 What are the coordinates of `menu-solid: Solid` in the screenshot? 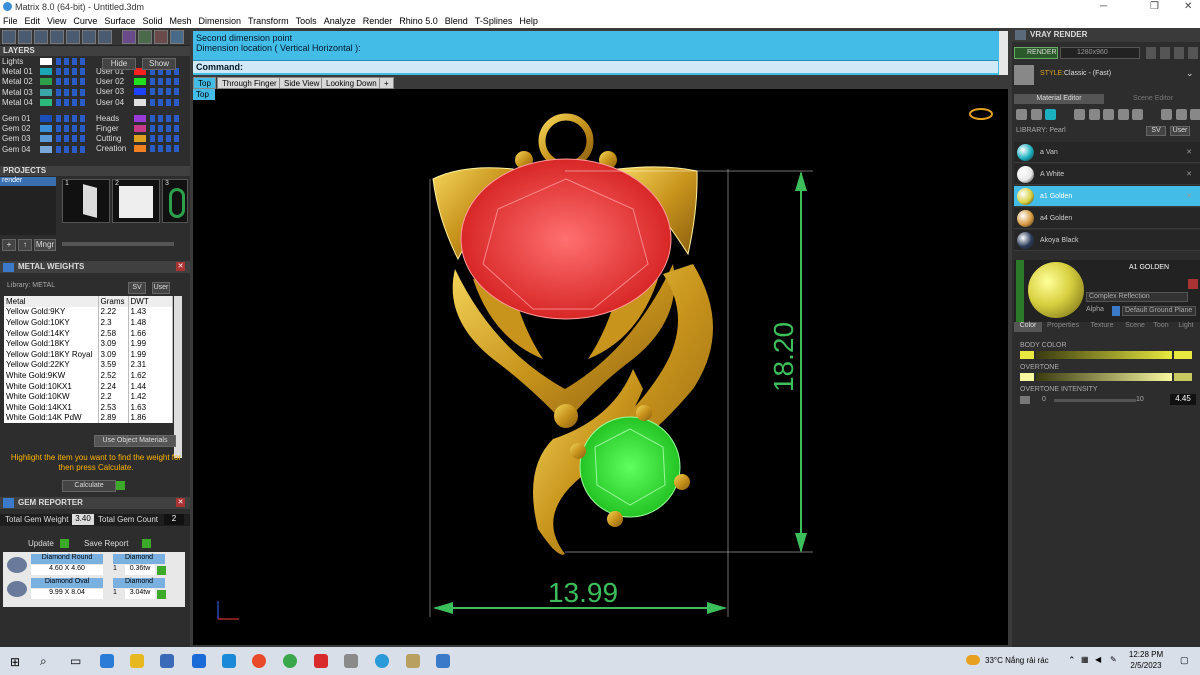 It's located at (152, 21).